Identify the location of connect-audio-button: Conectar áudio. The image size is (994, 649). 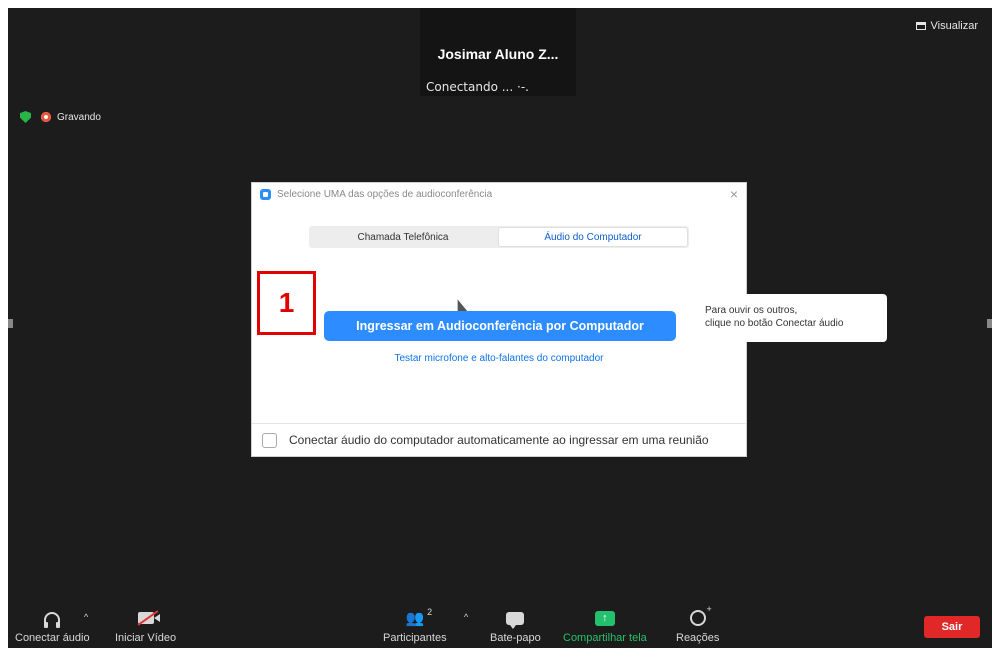
(52, 625).